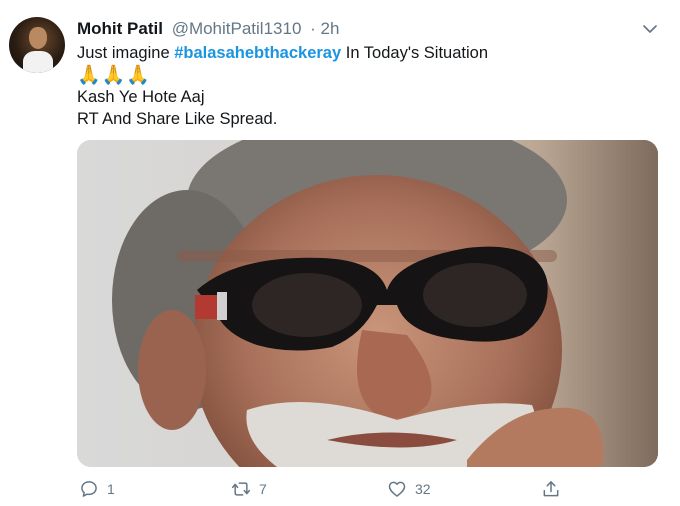 Image resolution: width=680 pixels, height=506 pixels. What do you see at coordinates (324, 28) in the screenshot?
I see `tweet-time: · 2h` at bounding box center [324, 28].